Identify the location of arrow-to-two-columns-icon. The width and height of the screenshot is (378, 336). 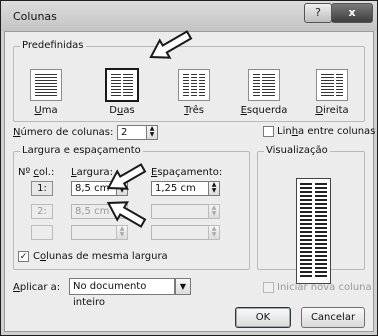
(171, 44).